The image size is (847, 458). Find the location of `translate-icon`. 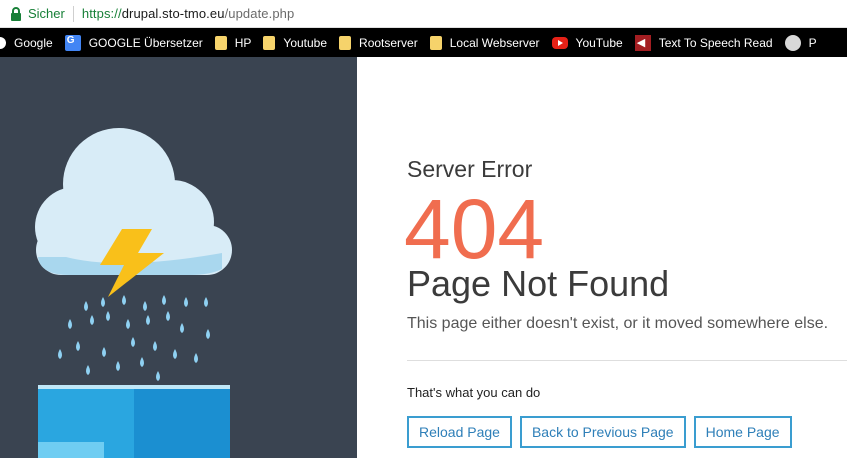

translate-icon is located at coordinates (72, 42).